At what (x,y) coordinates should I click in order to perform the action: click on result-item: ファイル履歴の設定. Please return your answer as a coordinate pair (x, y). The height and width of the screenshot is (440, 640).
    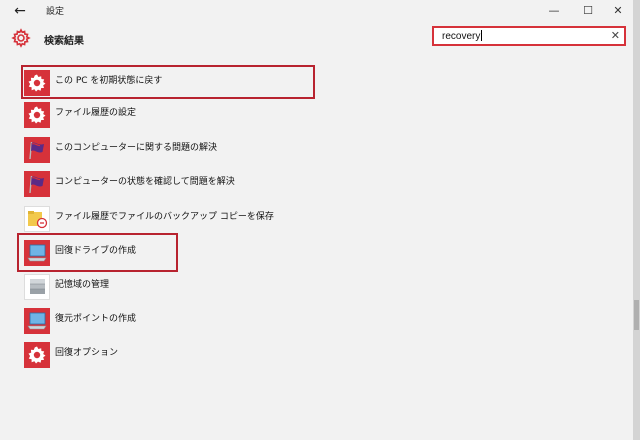
    Looking at the image, I should click on (164, 116).